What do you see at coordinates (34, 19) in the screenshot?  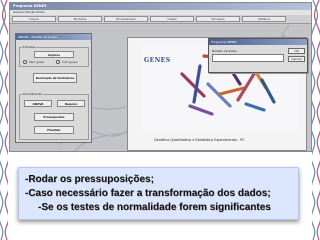 I see `toolbar-button-arquivo: Arquivo` at bounding box center [34, 19].